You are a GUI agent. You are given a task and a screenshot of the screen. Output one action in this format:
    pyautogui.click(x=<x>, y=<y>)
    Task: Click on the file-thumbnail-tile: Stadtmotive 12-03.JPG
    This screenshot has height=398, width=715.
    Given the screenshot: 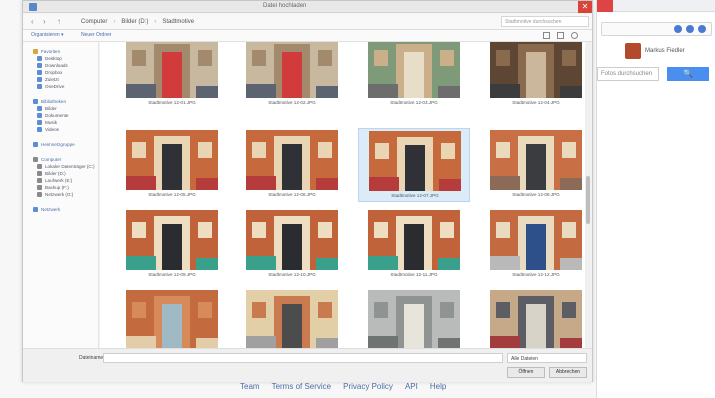 What is the action you would take?
    pyautogui.click(x=414, y=76)
    